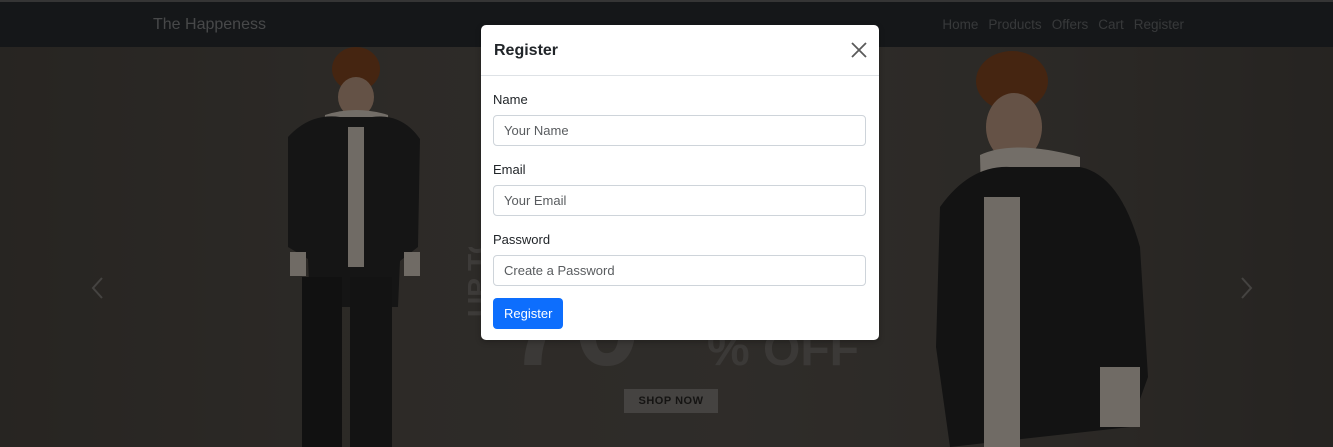 The width and height of the screenshot is (1333, 447). I want to click on modal-title: Register, so click(526, 50).